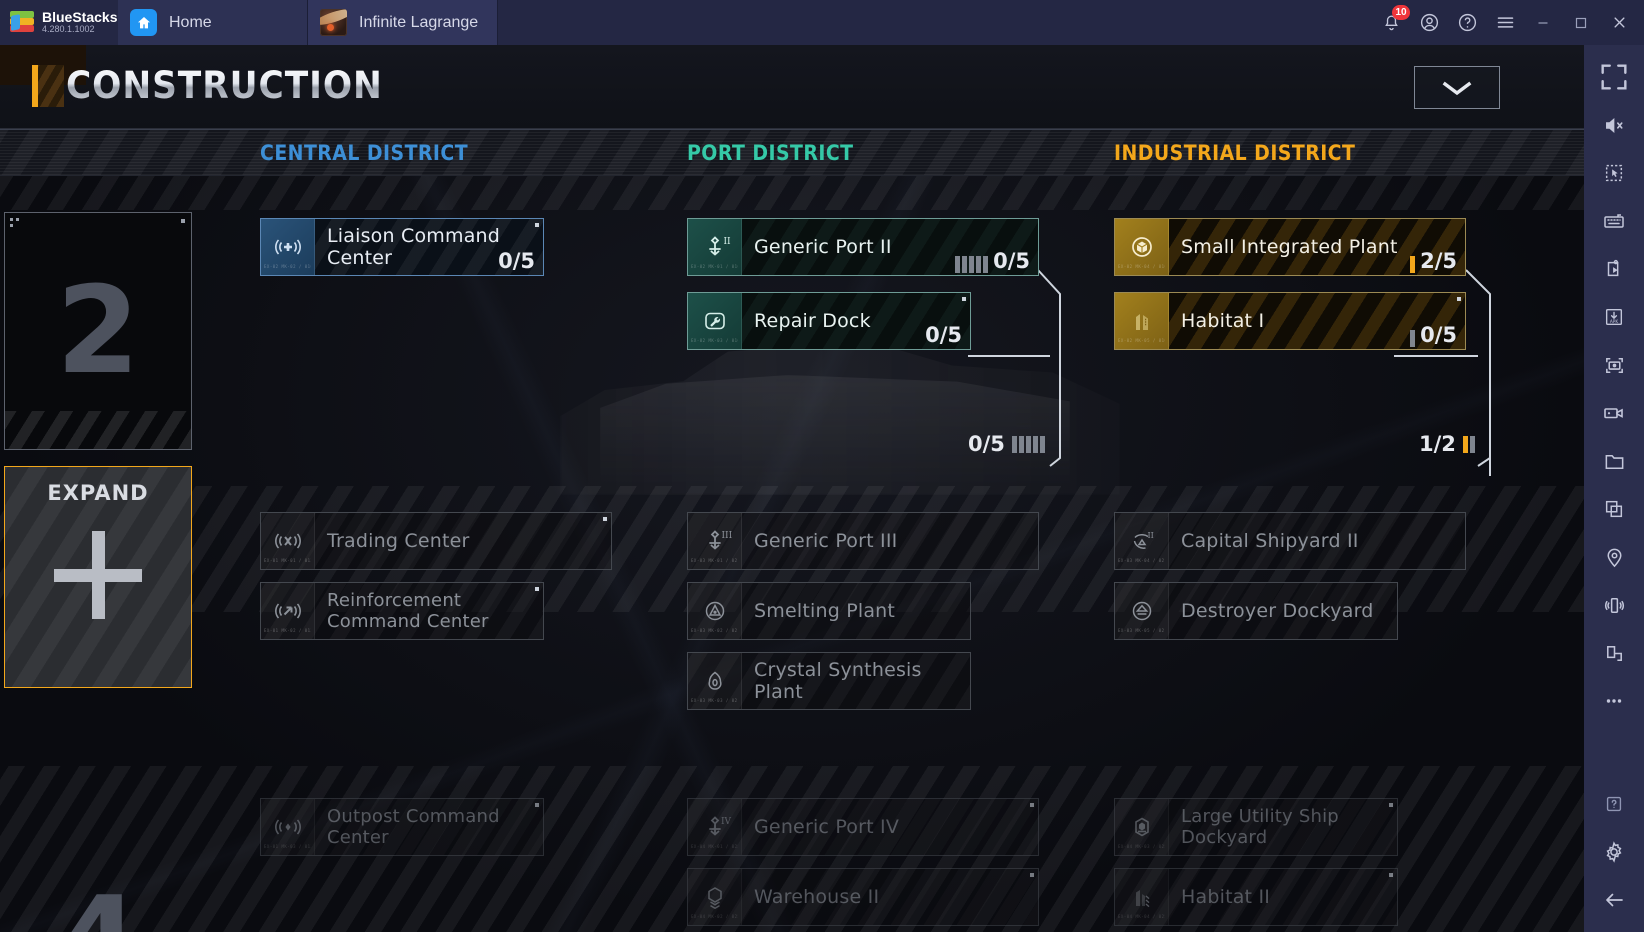  I want to click on ellipsis-icon, so click(1614, 701).